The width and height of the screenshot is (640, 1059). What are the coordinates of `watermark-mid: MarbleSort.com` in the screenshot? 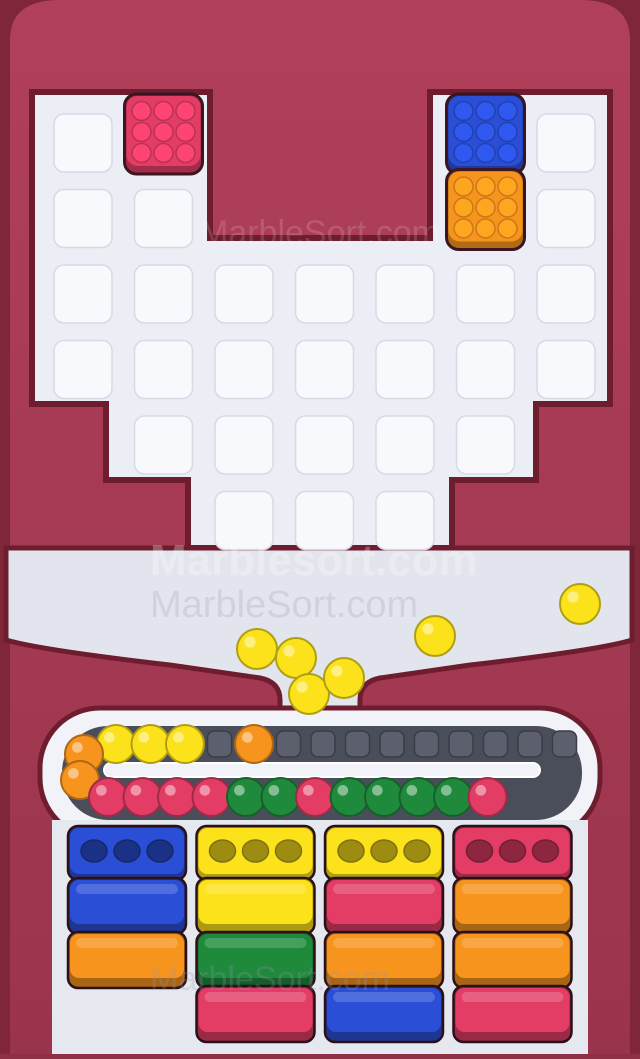 It's located at (284, 605).